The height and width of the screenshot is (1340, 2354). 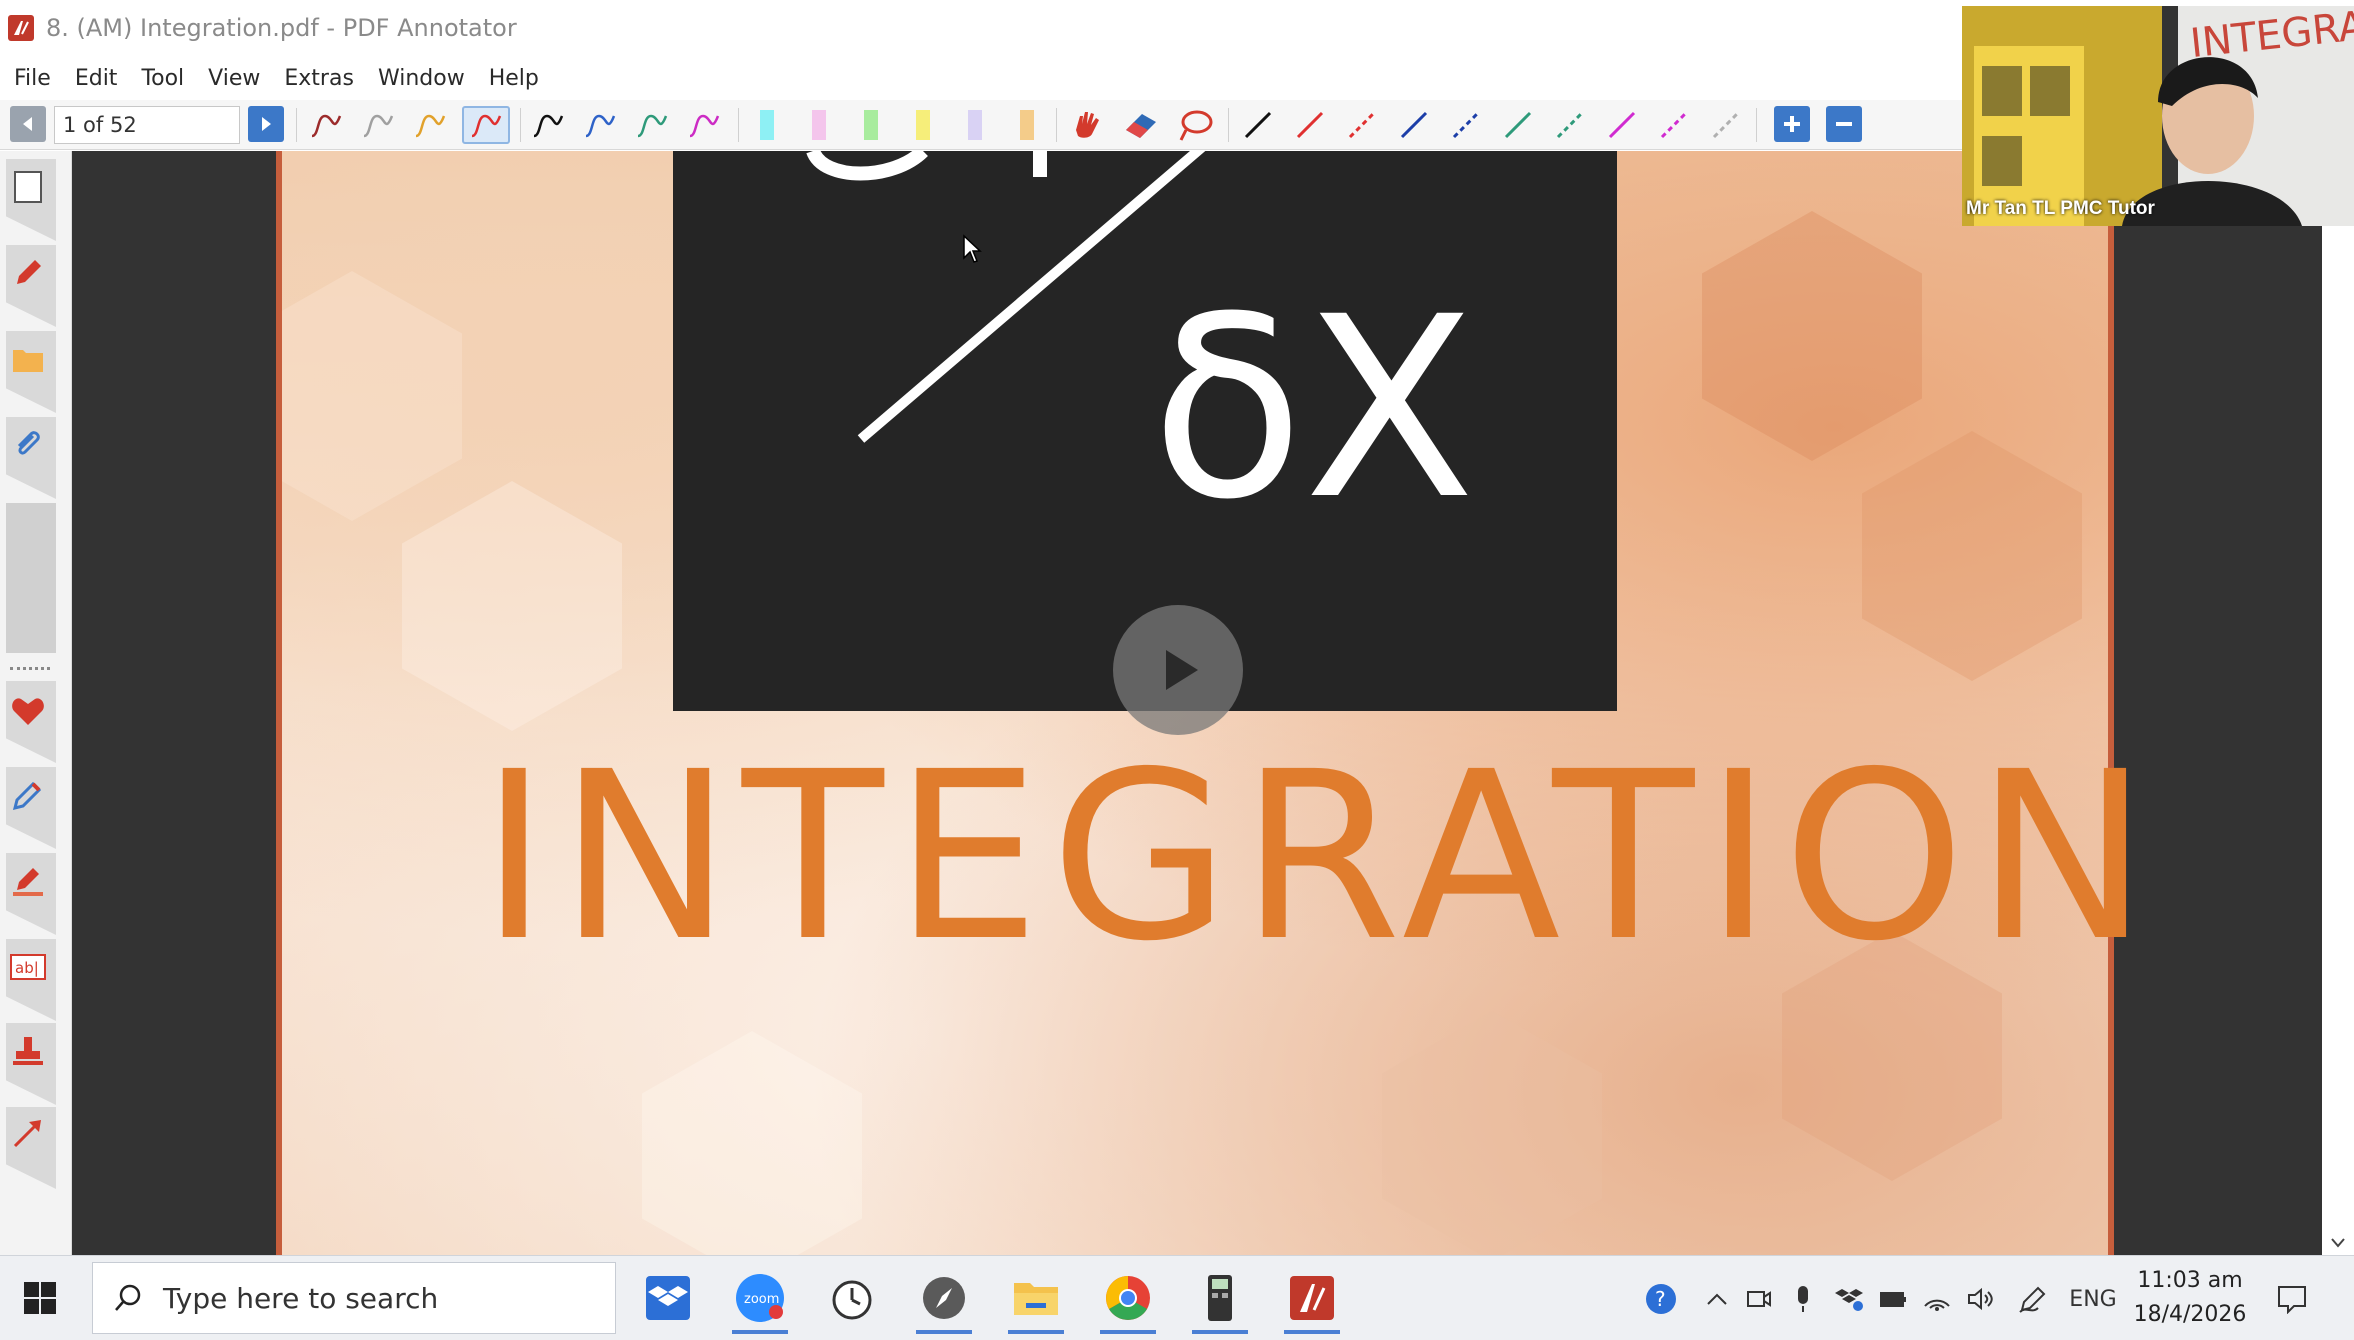 I want to click on chevron-down-icon, so click(x=2338, y=1243).